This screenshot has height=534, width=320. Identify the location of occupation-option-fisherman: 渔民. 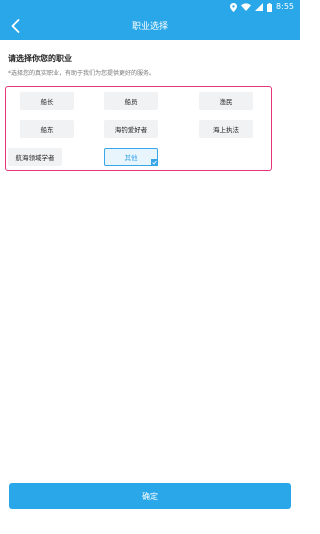
(226, 101).